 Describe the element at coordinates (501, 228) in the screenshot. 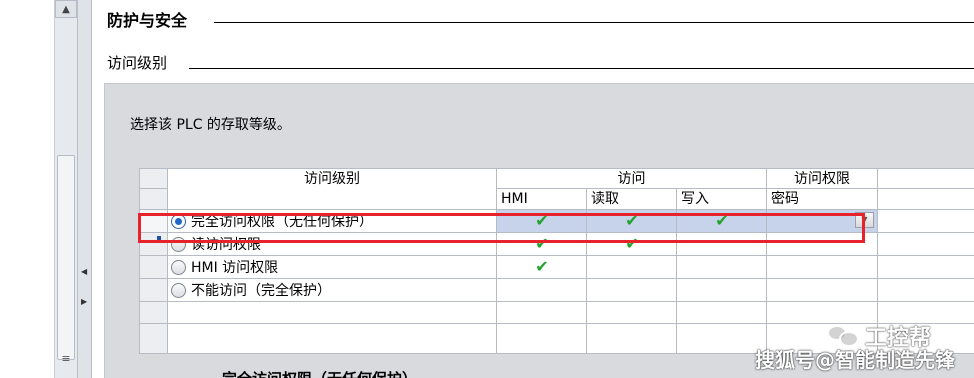

I see `highlight-box` at that location.